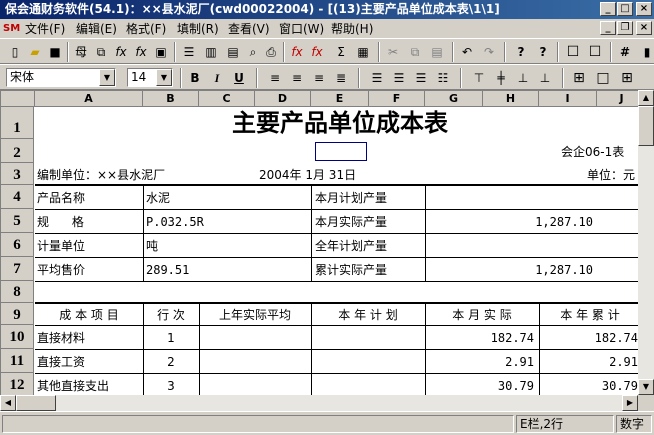  What do you see at coordinates (189, 52) in the screenshot?
I see `insert-row-icon: ☰` at bounding box center [189, 52].